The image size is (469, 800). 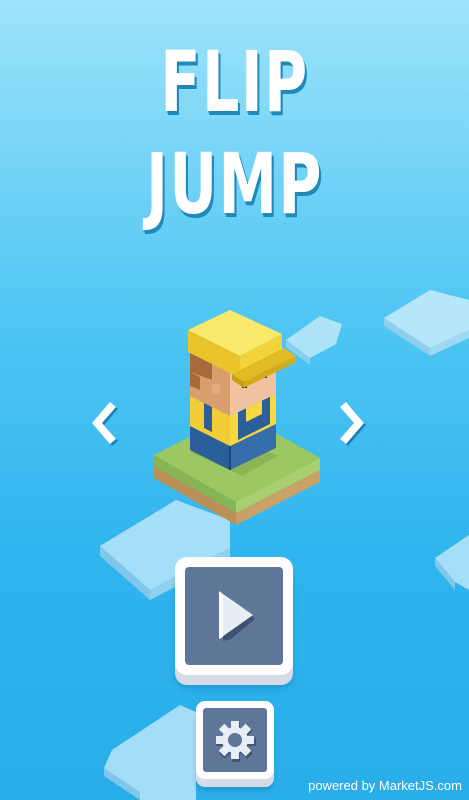 I want to click on settings-button, so click(x=235, y=740).